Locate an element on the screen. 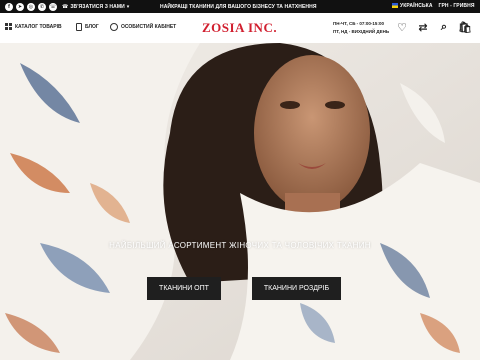  user-icon is located at coordinates (114, 27).